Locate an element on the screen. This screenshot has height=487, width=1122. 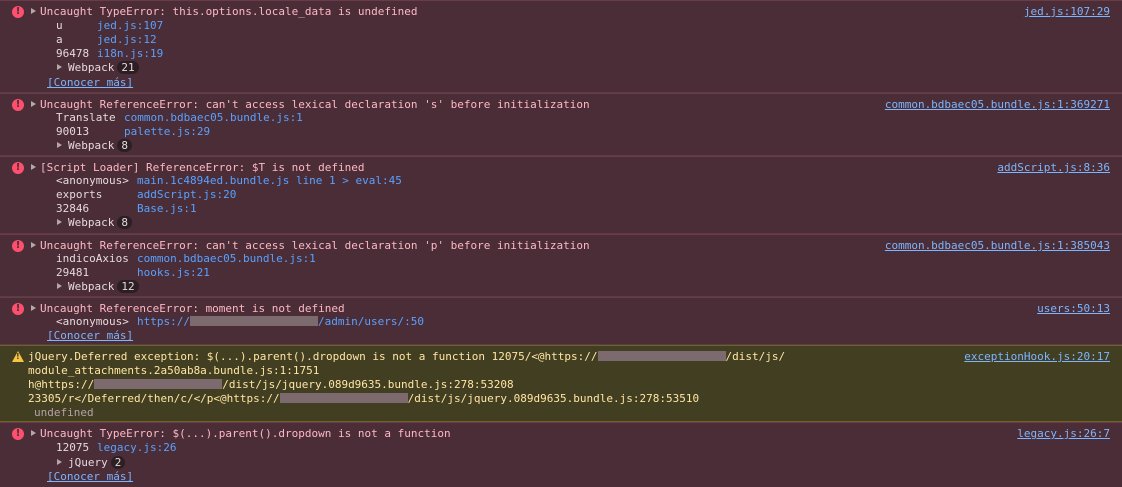
frame-function: 12075 is located at coordinates (73, 447).